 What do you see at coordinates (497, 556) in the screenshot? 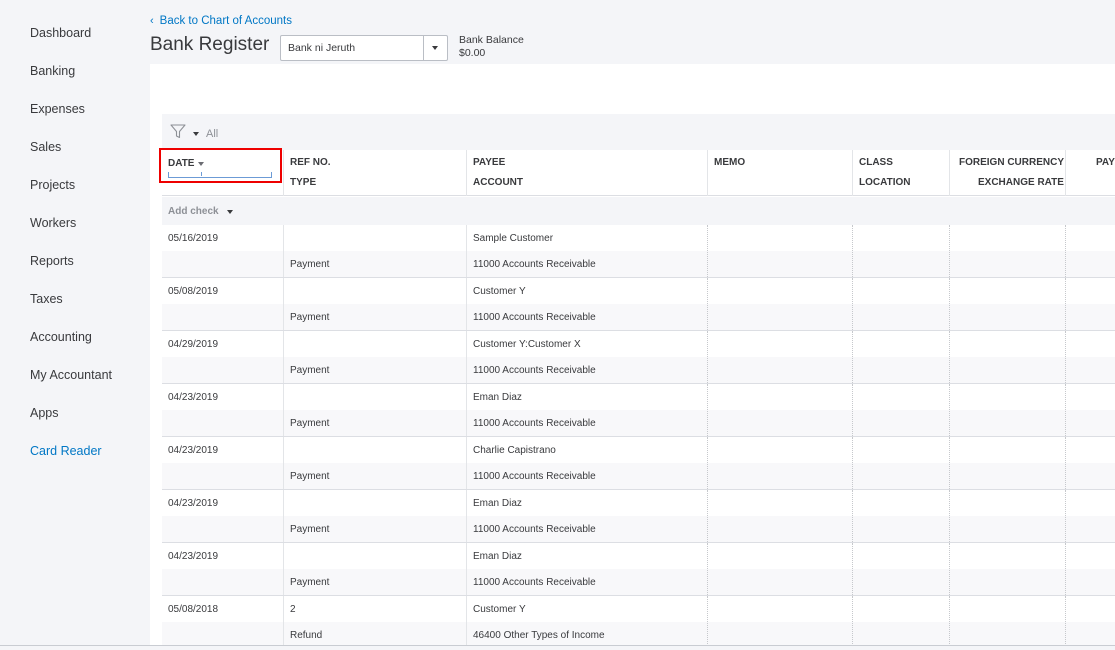
I see `row-payee: Eman Diaz` at bounding box center [497, 556].